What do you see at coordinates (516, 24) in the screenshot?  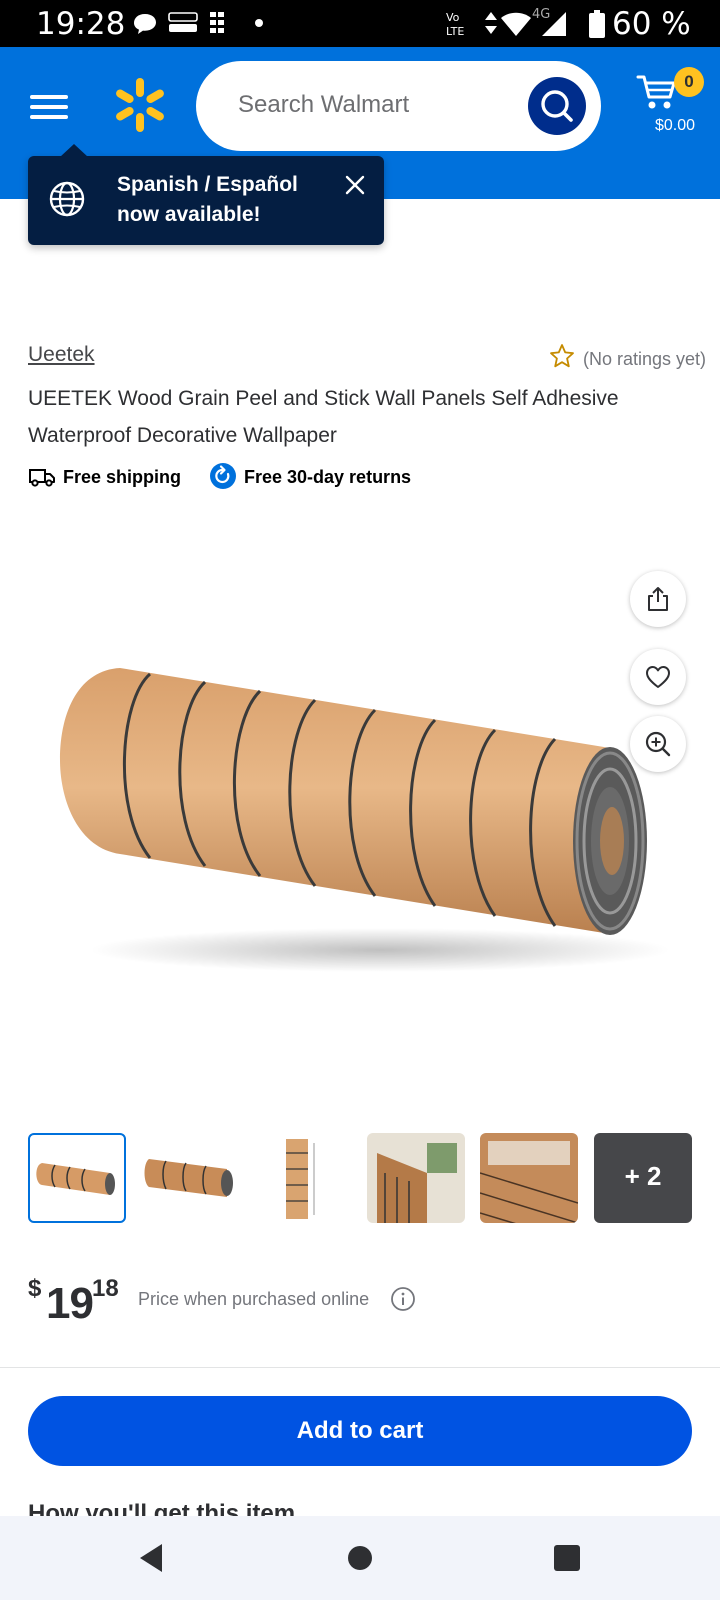 I see `wifi-icon` at bounding box center [516, 24].